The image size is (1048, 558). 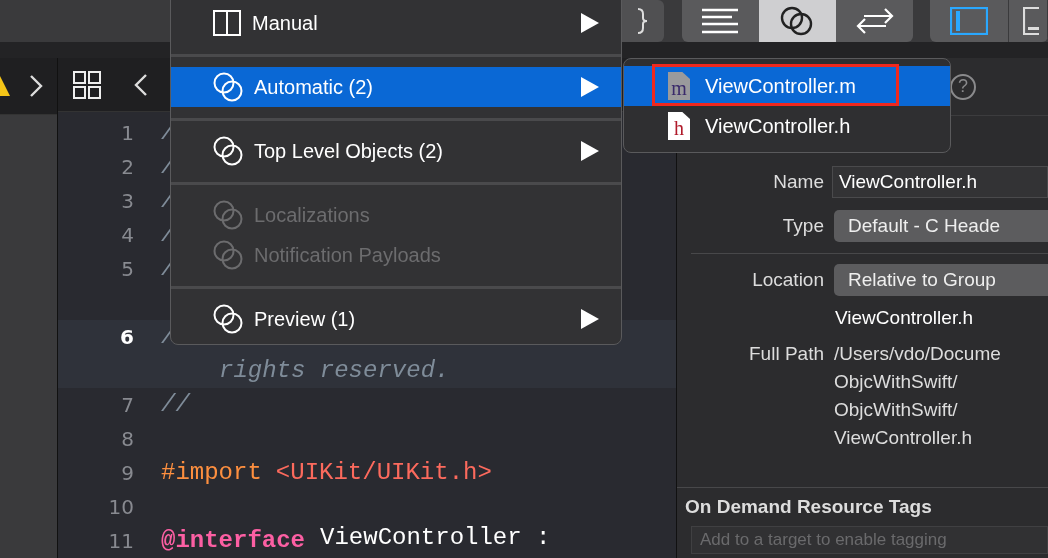 I want to click on lines-icon, so click(x=720, y=21).